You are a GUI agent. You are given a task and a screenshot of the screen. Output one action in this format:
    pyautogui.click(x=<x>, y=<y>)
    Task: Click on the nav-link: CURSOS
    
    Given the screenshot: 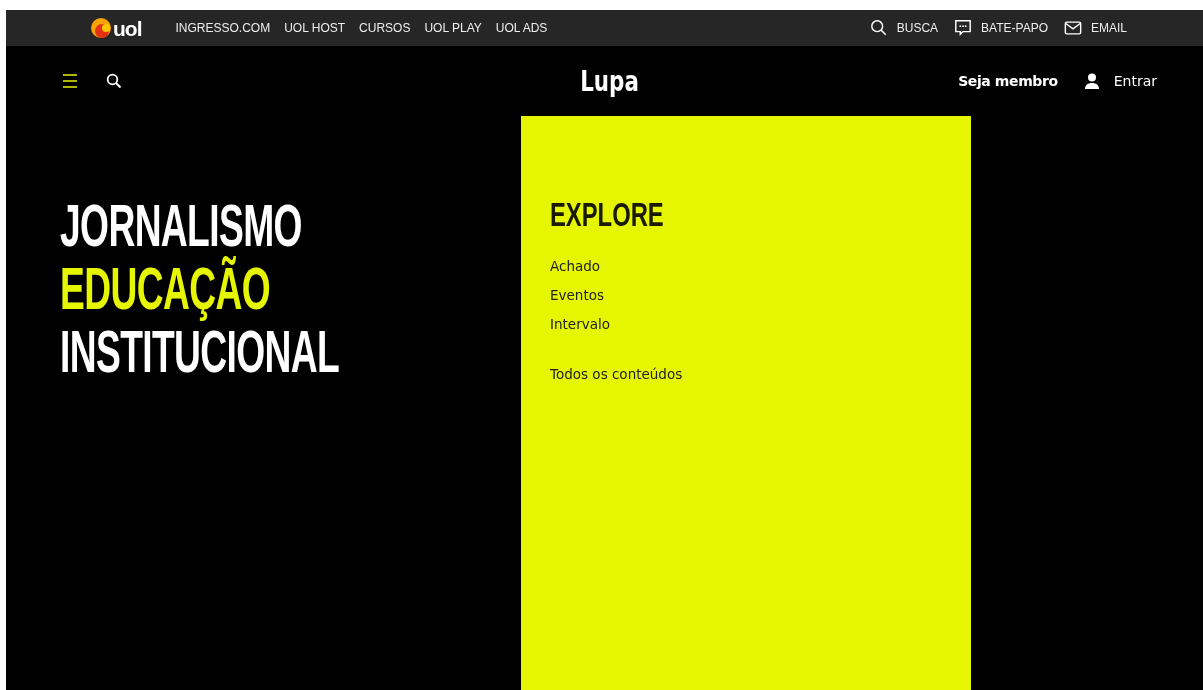 What is the action you would take?
    pyautogui.click(x=385, y=28)
    